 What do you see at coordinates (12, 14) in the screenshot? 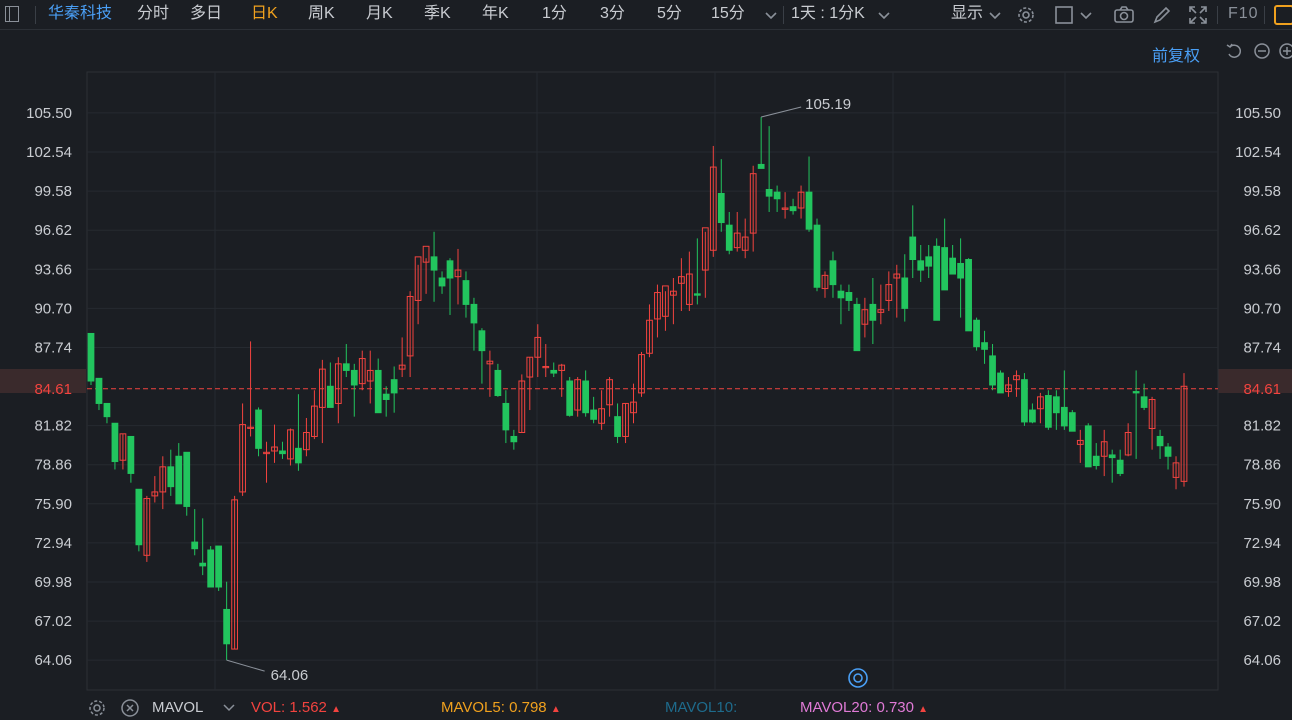
I see `sidebar-toggle-icon` at bounding box center [12, 14].